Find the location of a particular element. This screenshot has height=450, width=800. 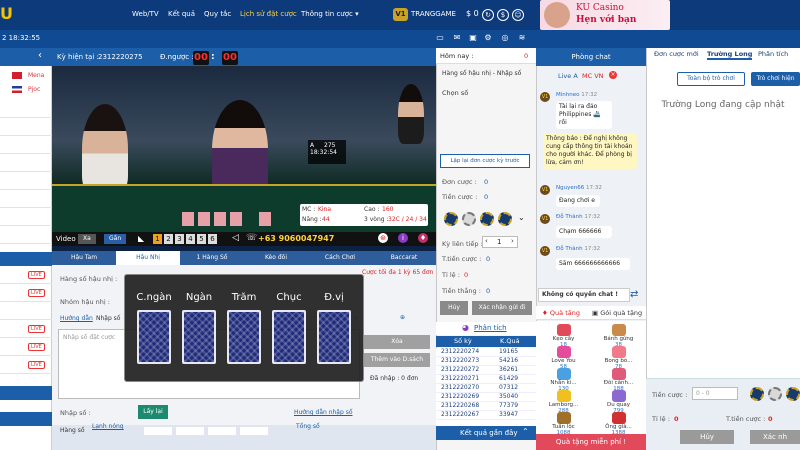

recent-results-bar: Kết quả gần đây ⌃ is located at coordinates (486, 433).